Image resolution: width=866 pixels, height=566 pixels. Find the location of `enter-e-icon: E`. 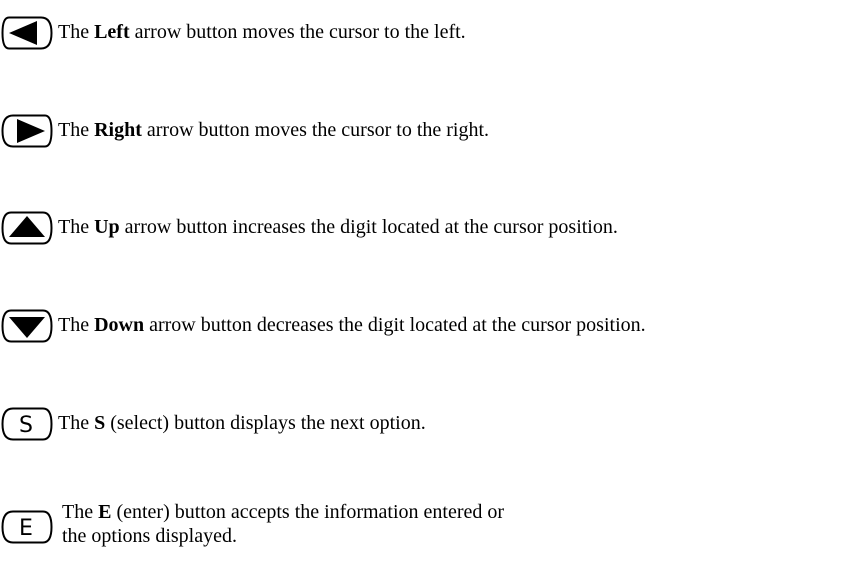

enter-e-icon: E is located at coordinates (27, 527).